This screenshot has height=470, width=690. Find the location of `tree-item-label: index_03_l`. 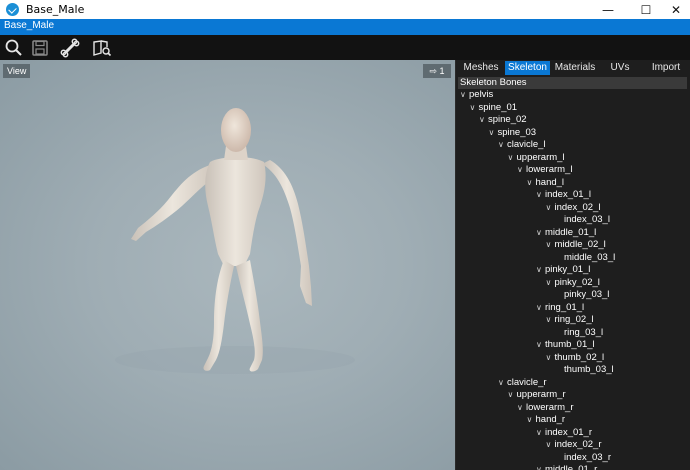

tree-item-label: index_03_l is located at coordinates (587, 219).